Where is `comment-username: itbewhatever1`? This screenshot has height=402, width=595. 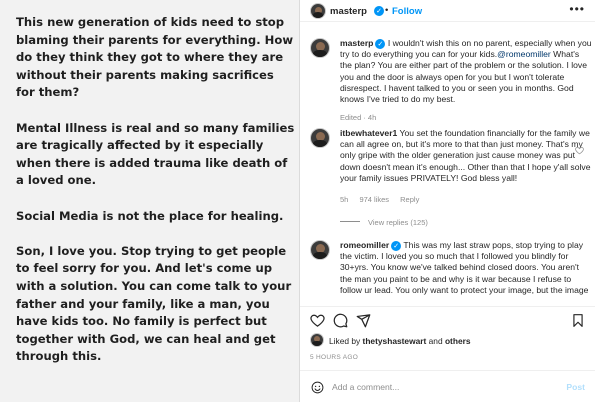 comment-username: itbewhatever1 is located at coordinates (368, 133).